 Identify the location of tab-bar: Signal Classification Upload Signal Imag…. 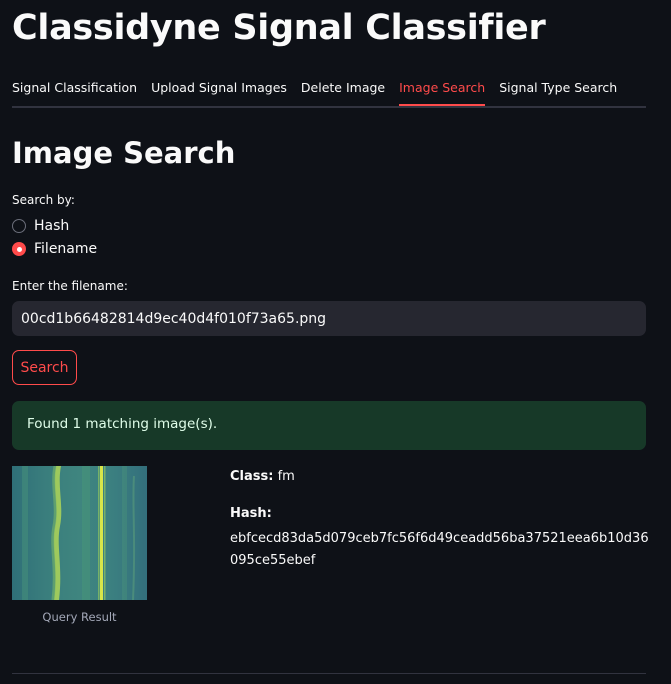
(329, 89).